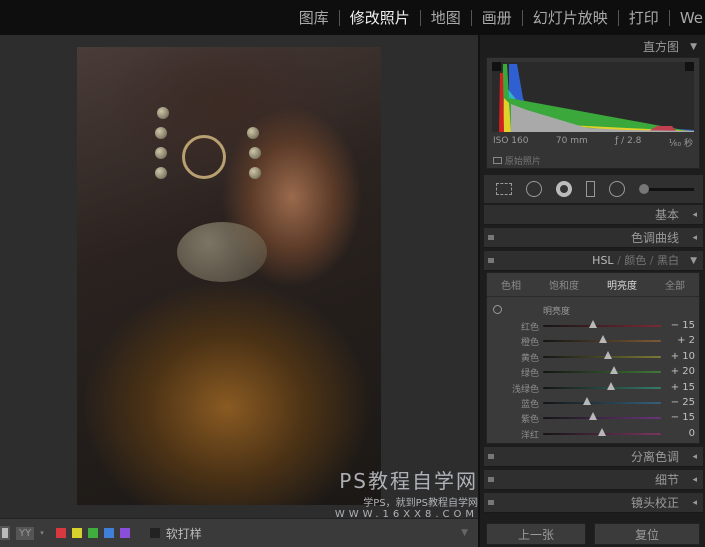  Describe the element at coordinates (42, 533) in the screenshot. I see `chevron-down-icon: ▾` at that location.